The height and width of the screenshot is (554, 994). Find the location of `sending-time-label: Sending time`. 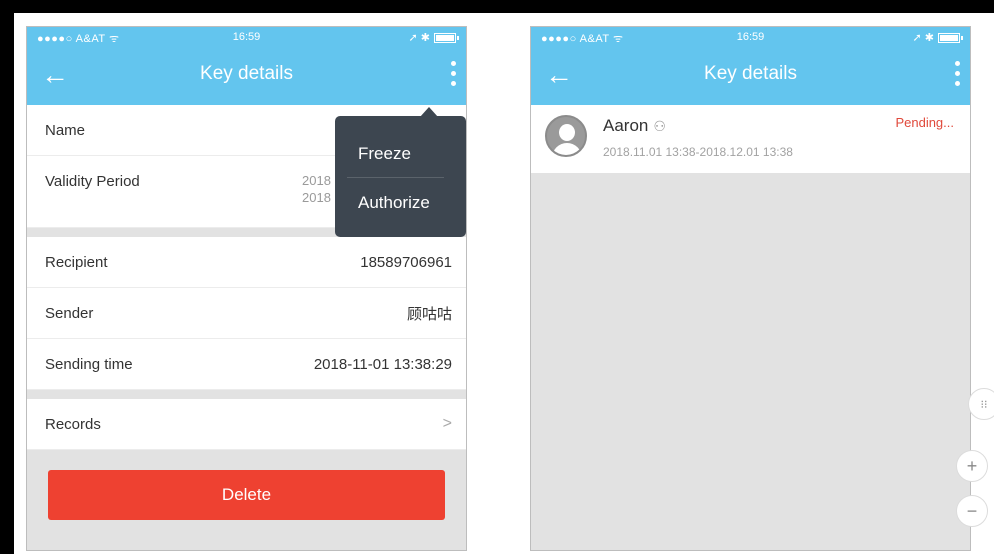

sending-time-label: Sending time is located at coordinates (89, 364).